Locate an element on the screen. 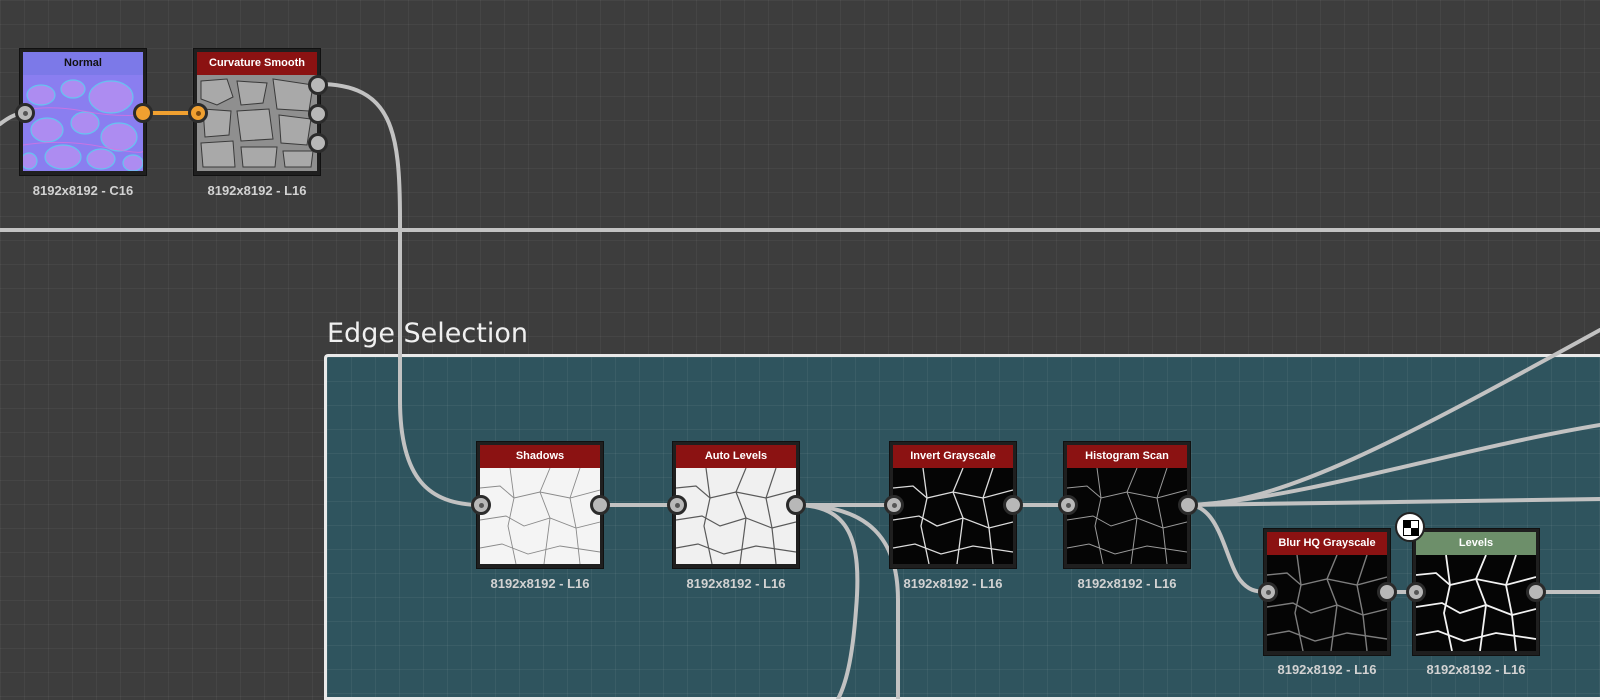 This screenshot has width=1600, height=700. node-blur-hq-grayscale: Blur HQ Grayscale is located at coordinates (1327, 592).